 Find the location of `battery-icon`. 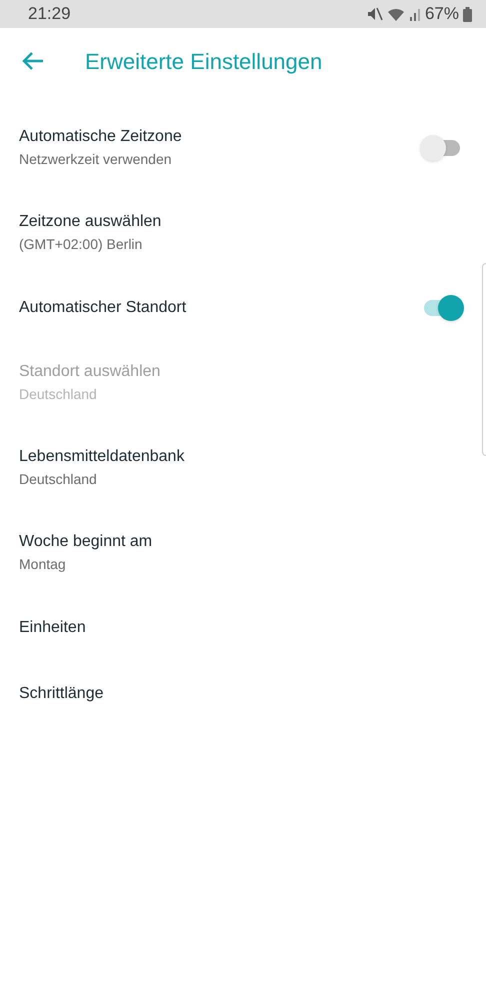

battery-icon is located at coordinates (467, 14).